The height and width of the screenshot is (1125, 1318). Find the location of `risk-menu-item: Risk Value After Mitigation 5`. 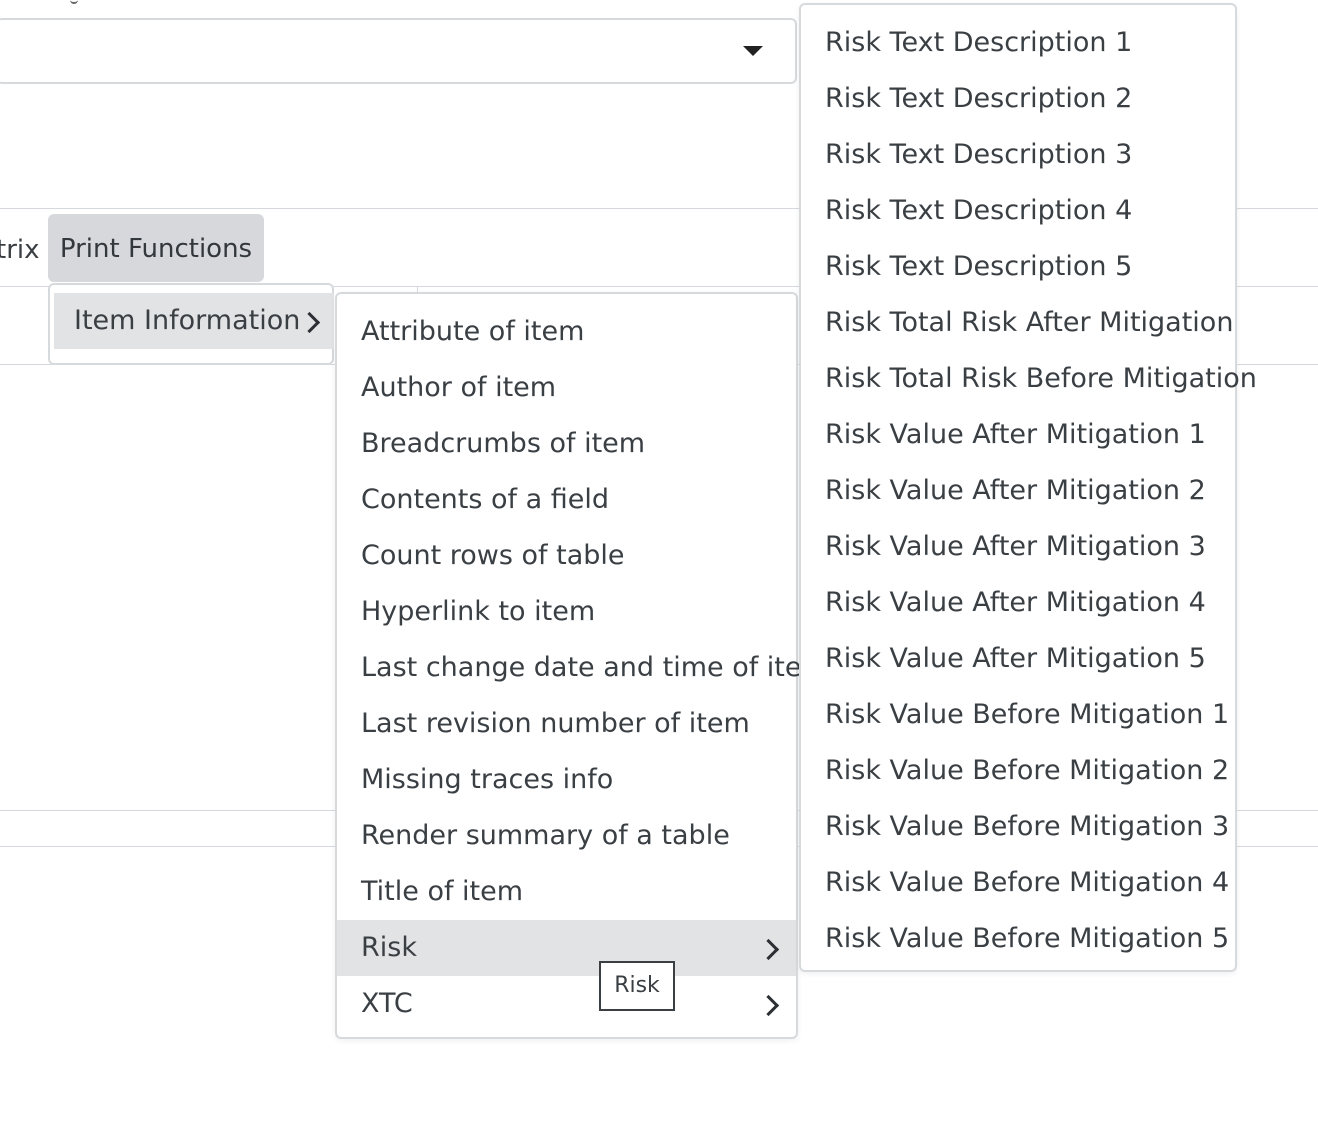

risk-menu-item: Risk Value After Mitigation 5 is located at coordinates (1018, 659).